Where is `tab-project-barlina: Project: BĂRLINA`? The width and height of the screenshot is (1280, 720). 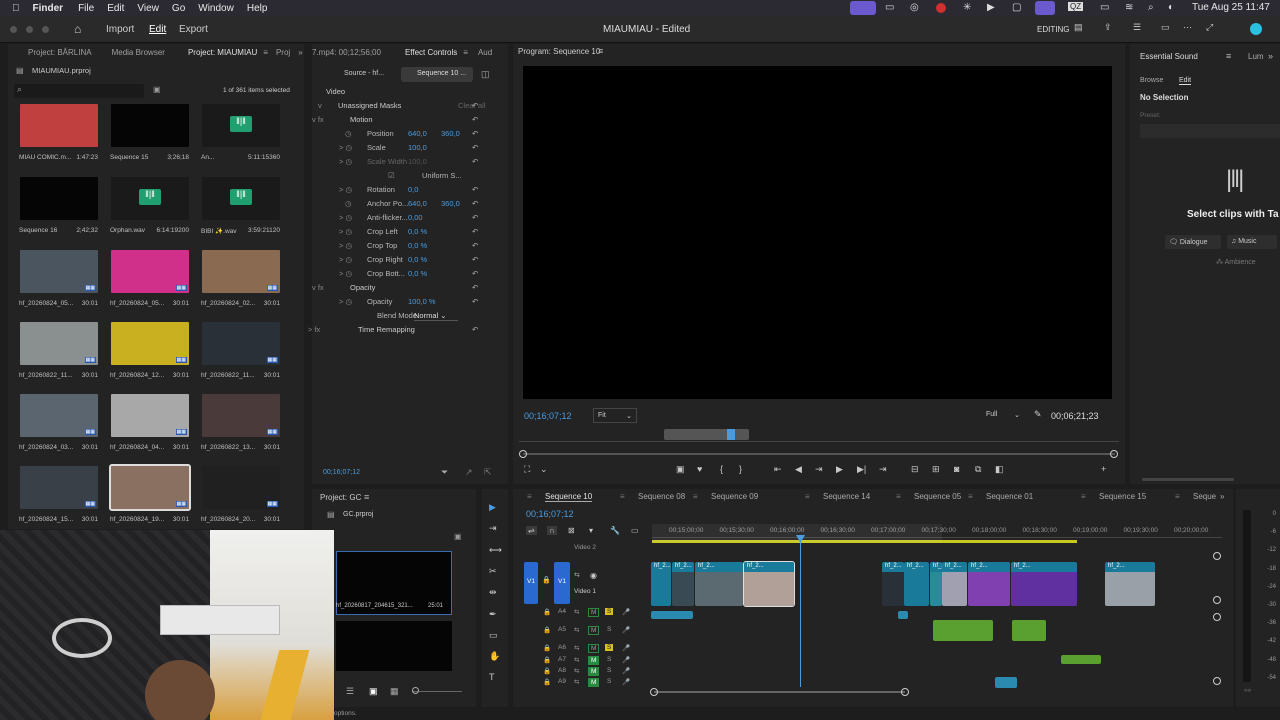 tab-project-barlina: Project: BĂRLINA is located at coordinates (60, 52).